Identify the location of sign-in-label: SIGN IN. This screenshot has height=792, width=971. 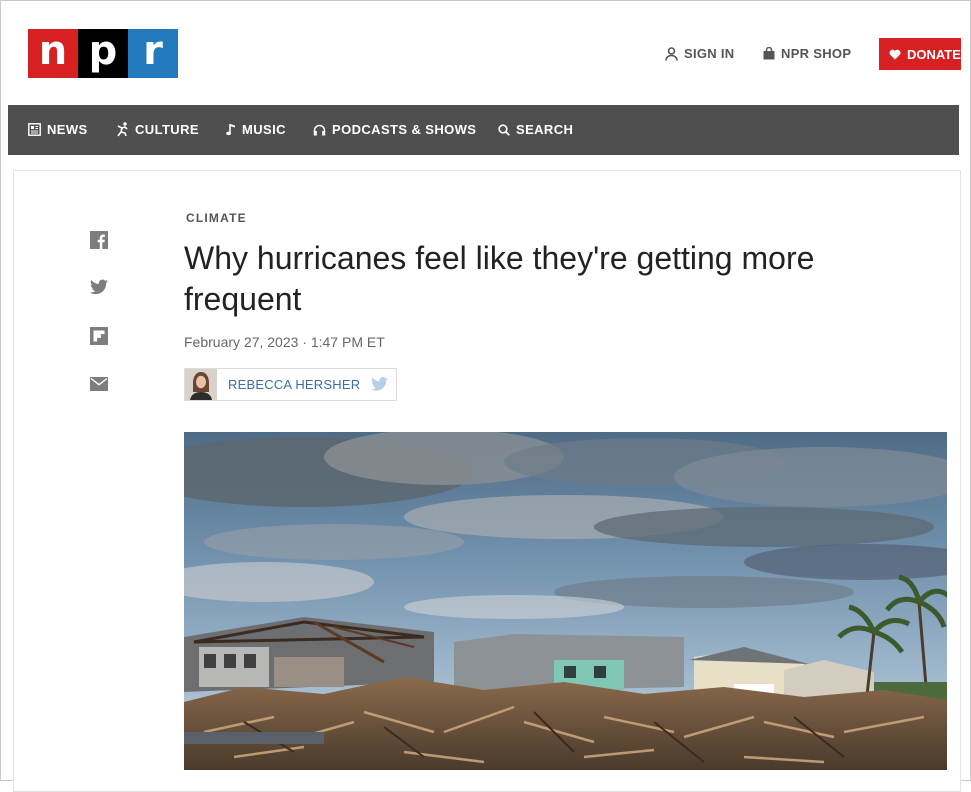
(709, 53).